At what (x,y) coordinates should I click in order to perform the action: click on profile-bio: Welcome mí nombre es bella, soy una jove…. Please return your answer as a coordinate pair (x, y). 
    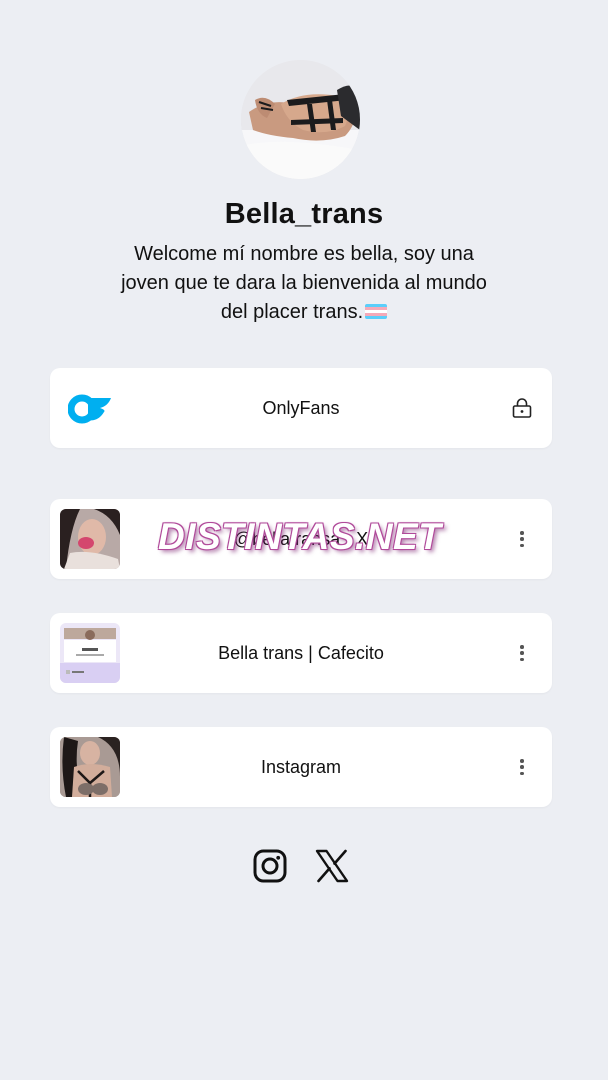
    Looking at the image, I should click on (304, 283).